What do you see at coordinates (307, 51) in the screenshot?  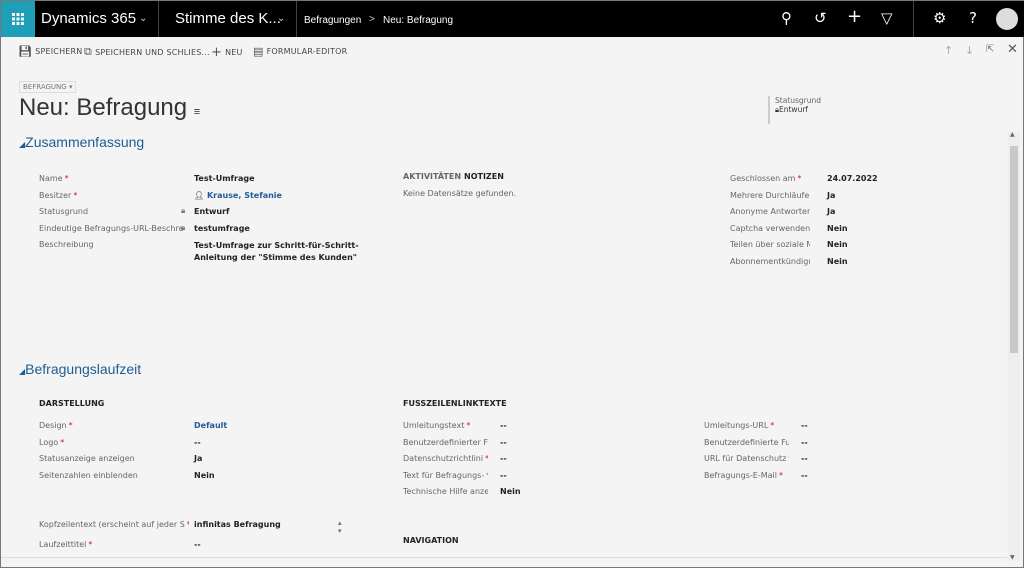 I see `form-editor-label: FORMULAR-EDITOR` at bounding box center [307, 51].